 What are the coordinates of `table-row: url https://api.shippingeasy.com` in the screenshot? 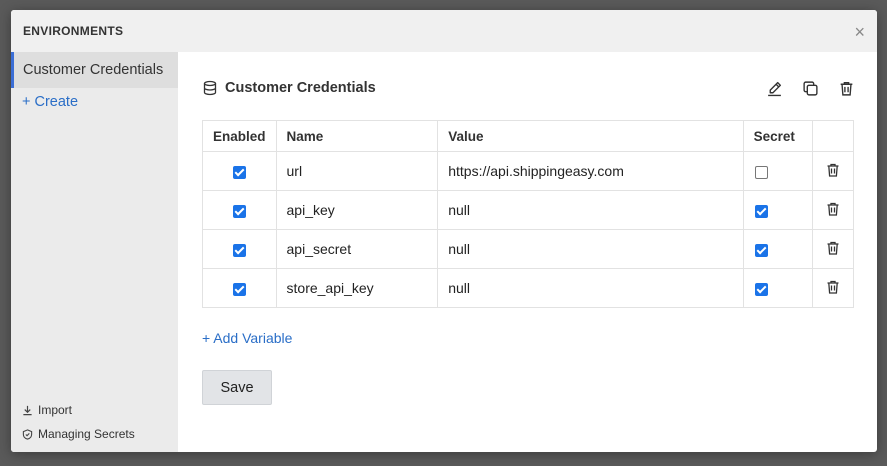 It's located at (528, 171).